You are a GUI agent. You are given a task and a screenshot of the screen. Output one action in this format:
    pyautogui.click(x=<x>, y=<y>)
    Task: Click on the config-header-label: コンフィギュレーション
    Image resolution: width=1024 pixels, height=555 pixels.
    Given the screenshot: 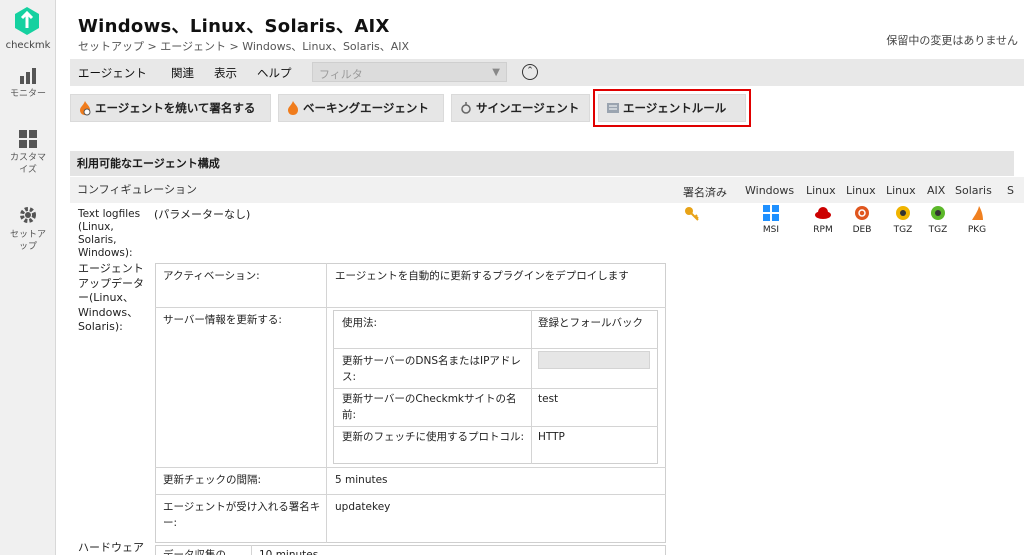 What is the action you would take?
    pyautogui.click(x=137, y=189)
    